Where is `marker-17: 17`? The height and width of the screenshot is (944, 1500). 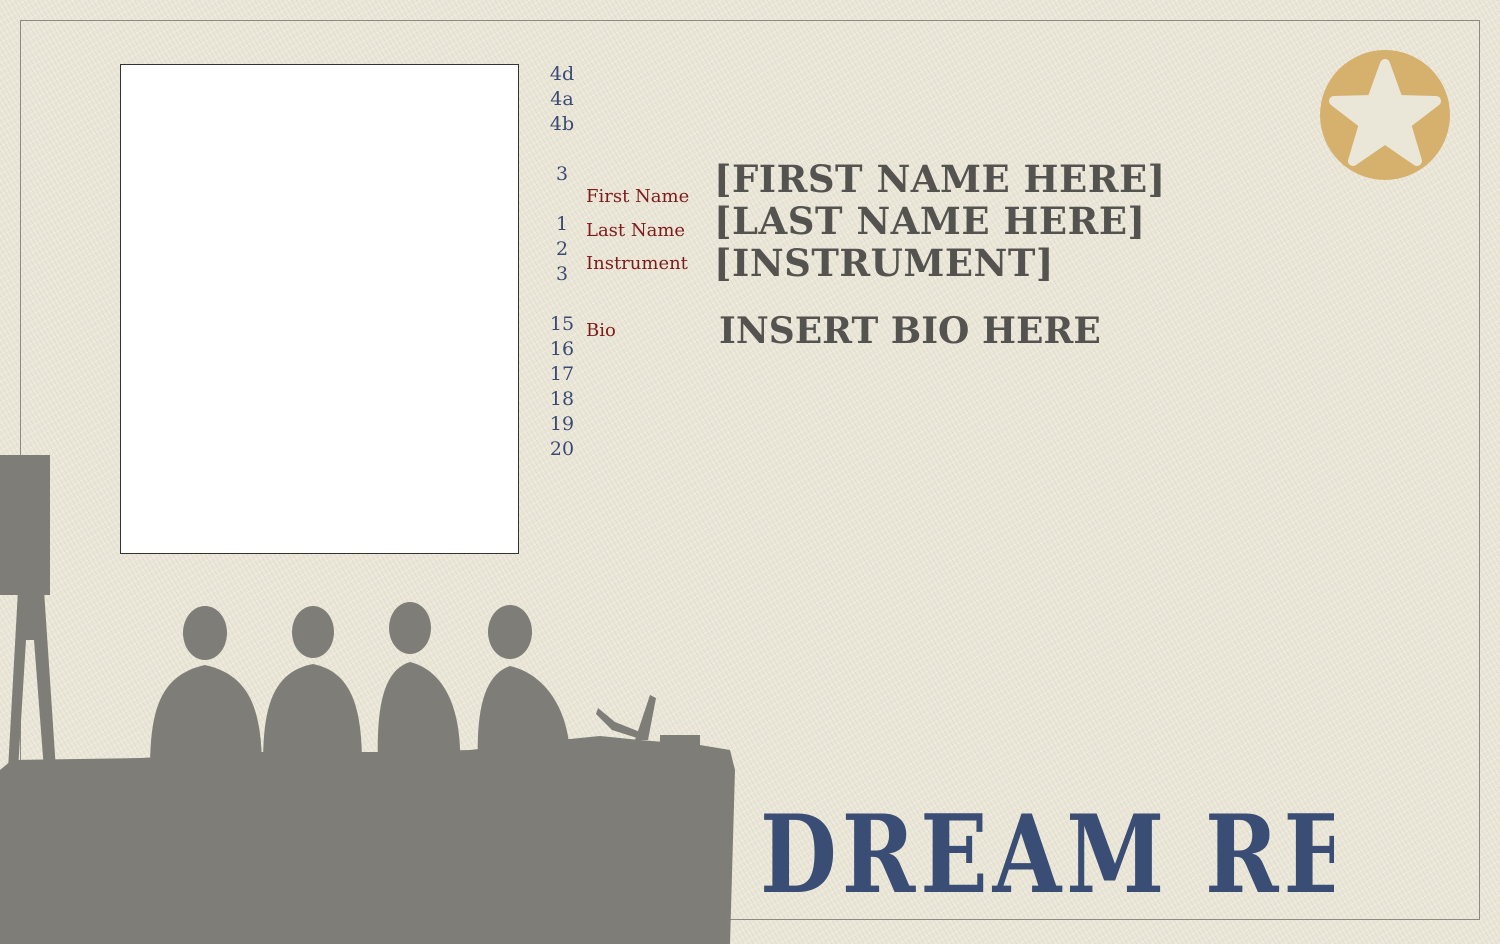
marker-17: 17 is located at coordinates (562, 374).